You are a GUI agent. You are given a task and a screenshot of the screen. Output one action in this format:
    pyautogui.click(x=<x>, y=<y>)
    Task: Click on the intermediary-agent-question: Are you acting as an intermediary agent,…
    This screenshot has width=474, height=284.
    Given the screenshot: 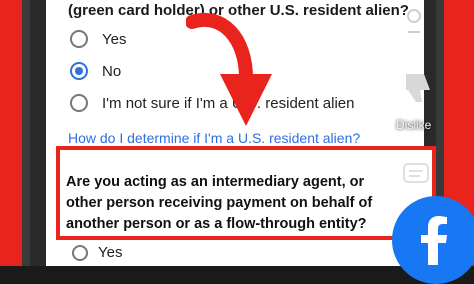 What is the action you would take?
    pyautogui.click(x=219, y=203)
    